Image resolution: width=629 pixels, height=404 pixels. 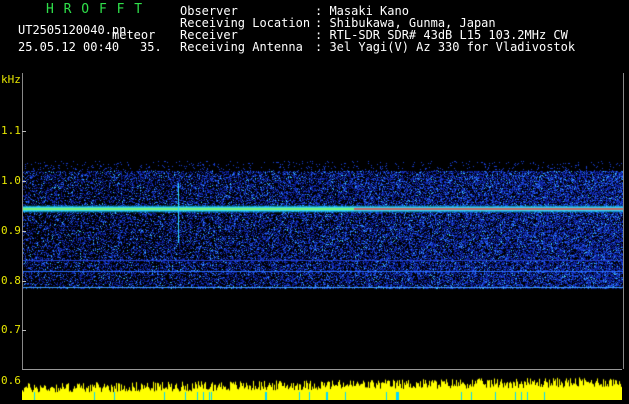 I want to click on count-label: 35., so click(x=151, y=47).